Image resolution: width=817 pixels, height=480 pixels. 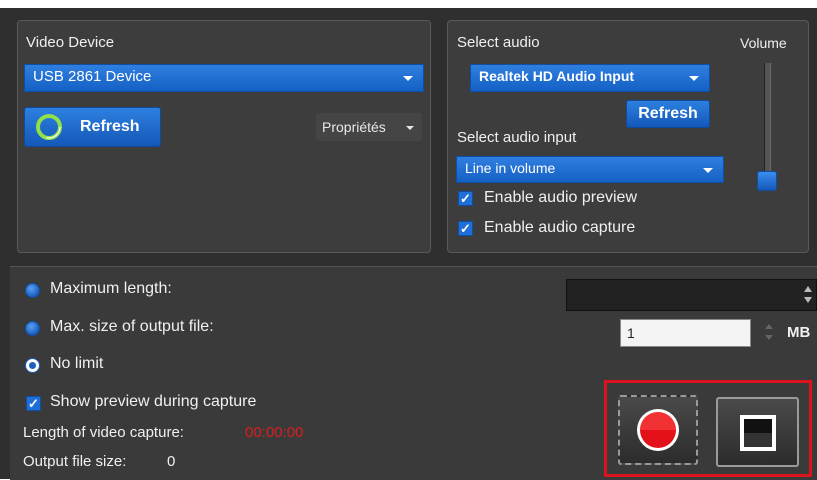 What do you see at coordinates (767, 181) in the screenshot?
I see `volume-slider-thumb` at bounding box center [767, 181].